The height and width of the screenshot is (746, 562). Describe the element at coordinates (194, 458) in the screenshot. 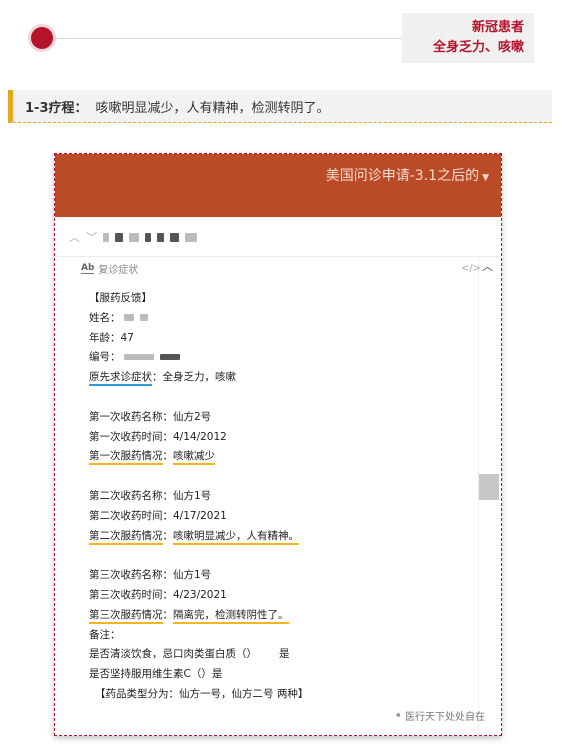

I see `r1-status-value: 咳嗽减少` at that location.